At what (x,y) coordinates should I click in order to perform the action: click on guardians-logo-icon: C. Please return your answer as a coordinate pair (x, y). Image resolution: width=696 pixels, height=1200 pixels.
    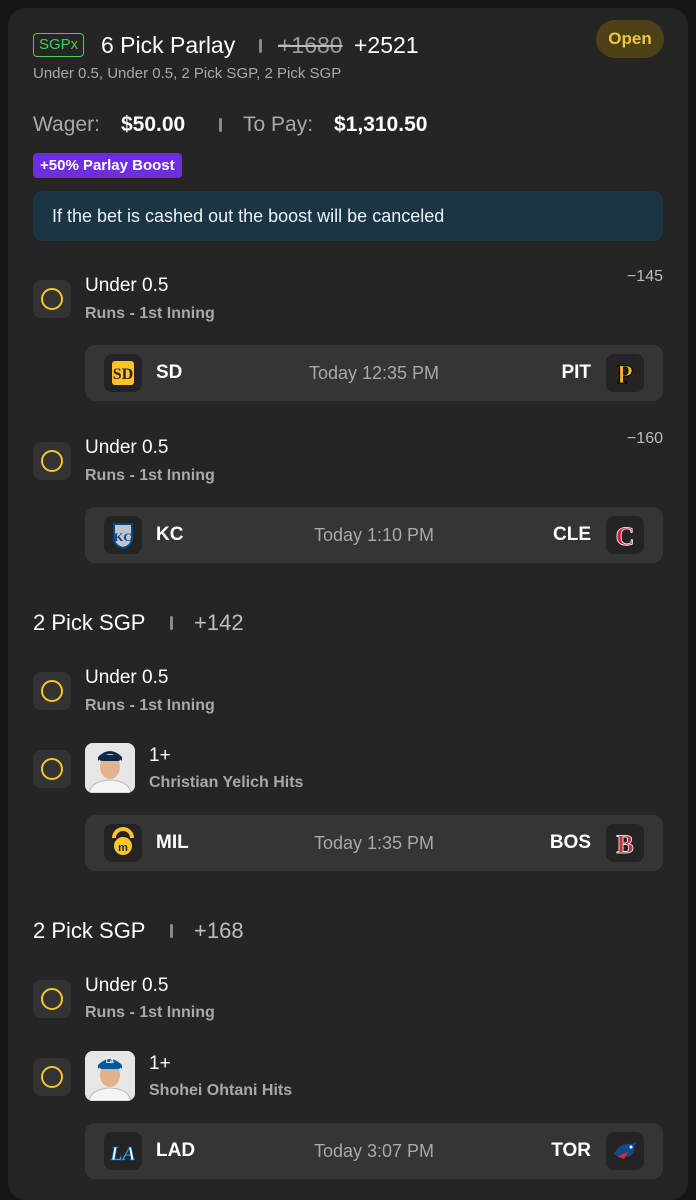
    Looking at the image, I should click on (625, 535).